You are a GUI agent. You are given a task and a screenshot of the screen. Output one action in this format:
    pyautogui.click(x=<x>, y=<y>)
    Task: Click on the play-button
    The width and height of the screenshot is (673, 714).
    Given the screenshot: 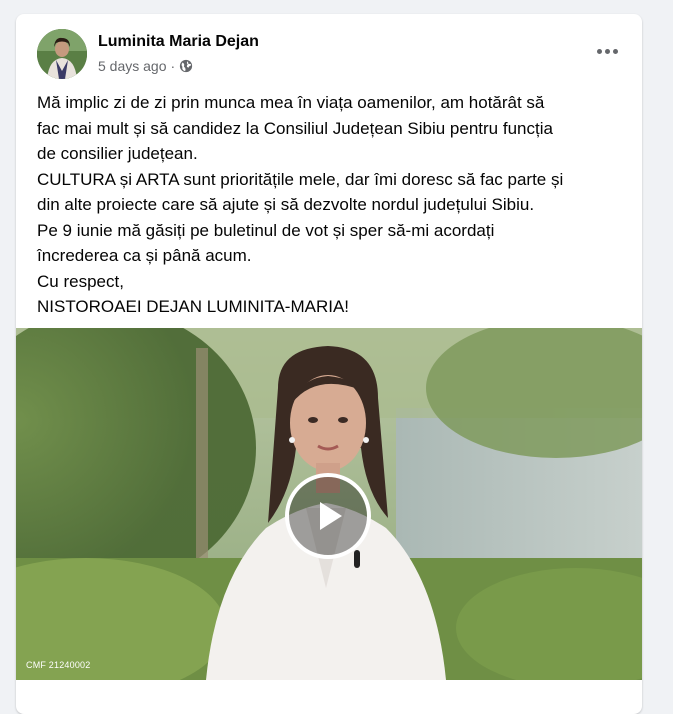 What is the action you would take?
    pyautogui.click(x=328, y=516)
    